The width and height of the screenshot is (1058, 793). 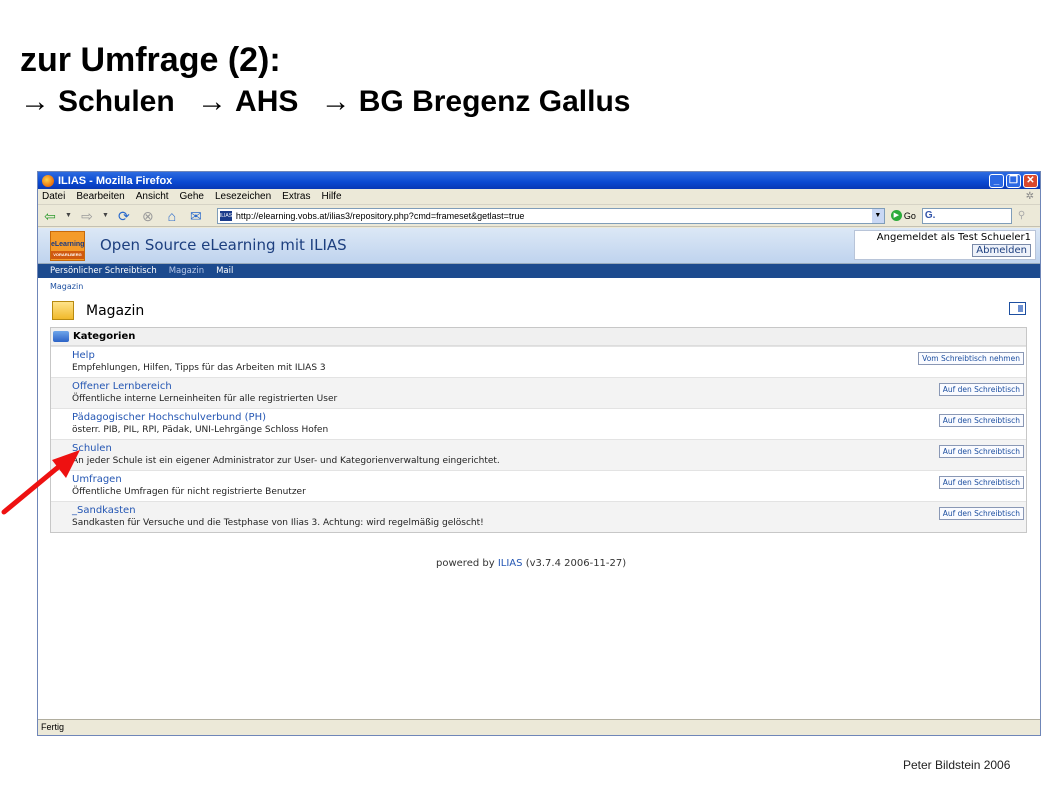 I want to click on category-link: Pädagogischer Hochschulverbund (PH), so click(x=549, y=416).